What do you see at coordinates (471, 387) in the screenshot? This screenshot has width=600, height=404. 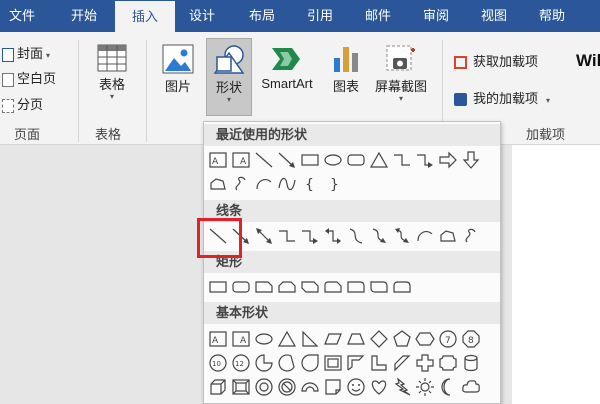 I see `shape-cloud-icon` at bounding box center [471, 387].